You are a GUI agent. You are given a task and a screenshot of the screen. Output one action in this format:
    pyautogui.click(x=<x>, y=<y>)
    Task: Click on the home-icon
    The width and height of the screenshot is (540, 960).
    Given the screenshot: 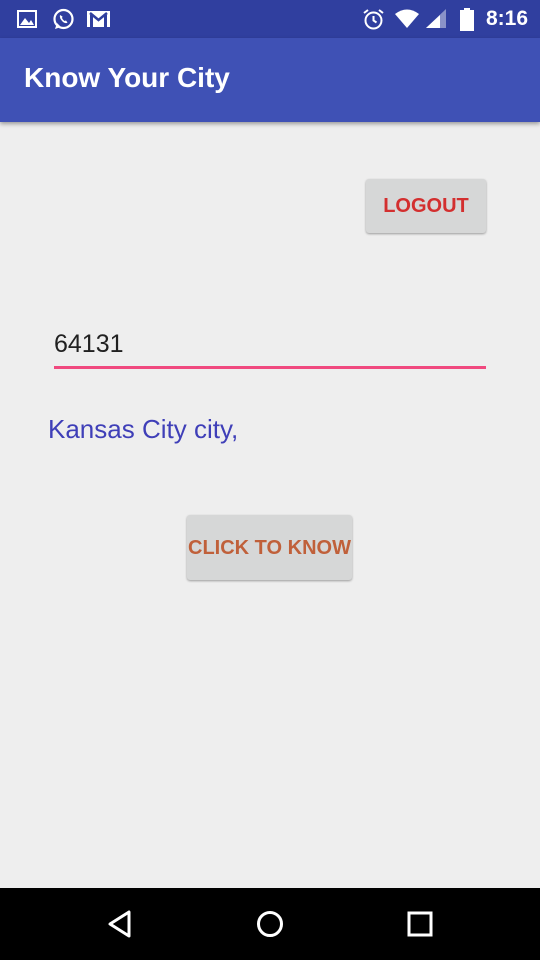 What is the action you would take?
    pyautogui.click(x=270, y=924)
    